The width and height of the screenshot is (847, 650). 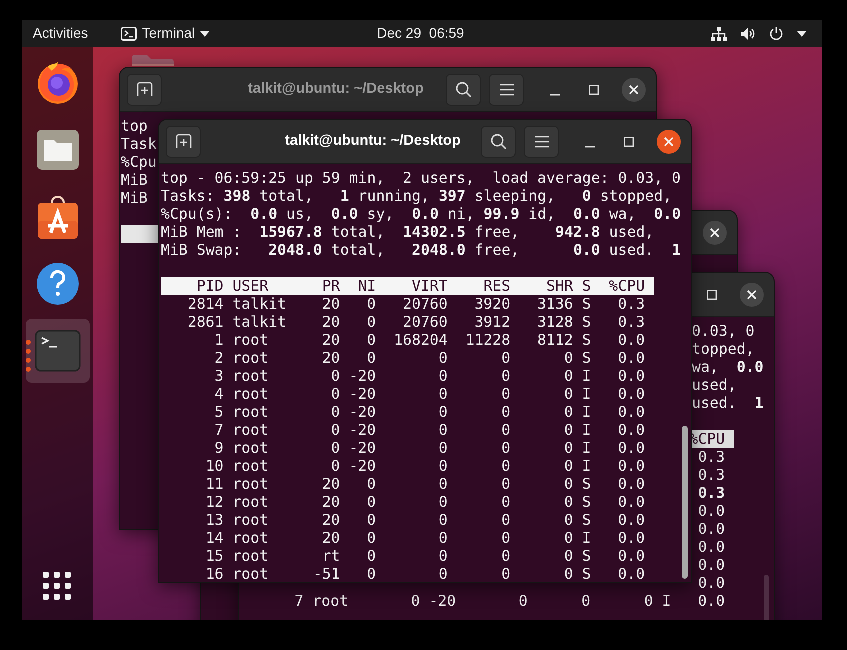 I want to click on terminal-line: %Cpu(s): 0.0 us, 0.0 sy, 0.0 ni, 99.9 id, 0.0 wa, 0.0, so click(x=421, y=214).